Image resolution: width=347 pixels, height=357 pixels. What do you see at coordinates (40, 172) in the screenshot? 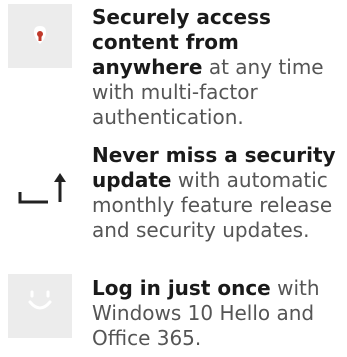
I see `update-arrow-icon` at bounding box center [40, 172].